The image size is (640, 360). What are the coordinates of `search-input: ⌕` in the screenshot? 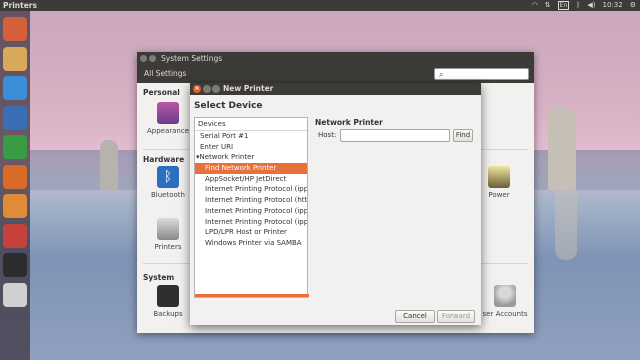 It's located at (481, 74).